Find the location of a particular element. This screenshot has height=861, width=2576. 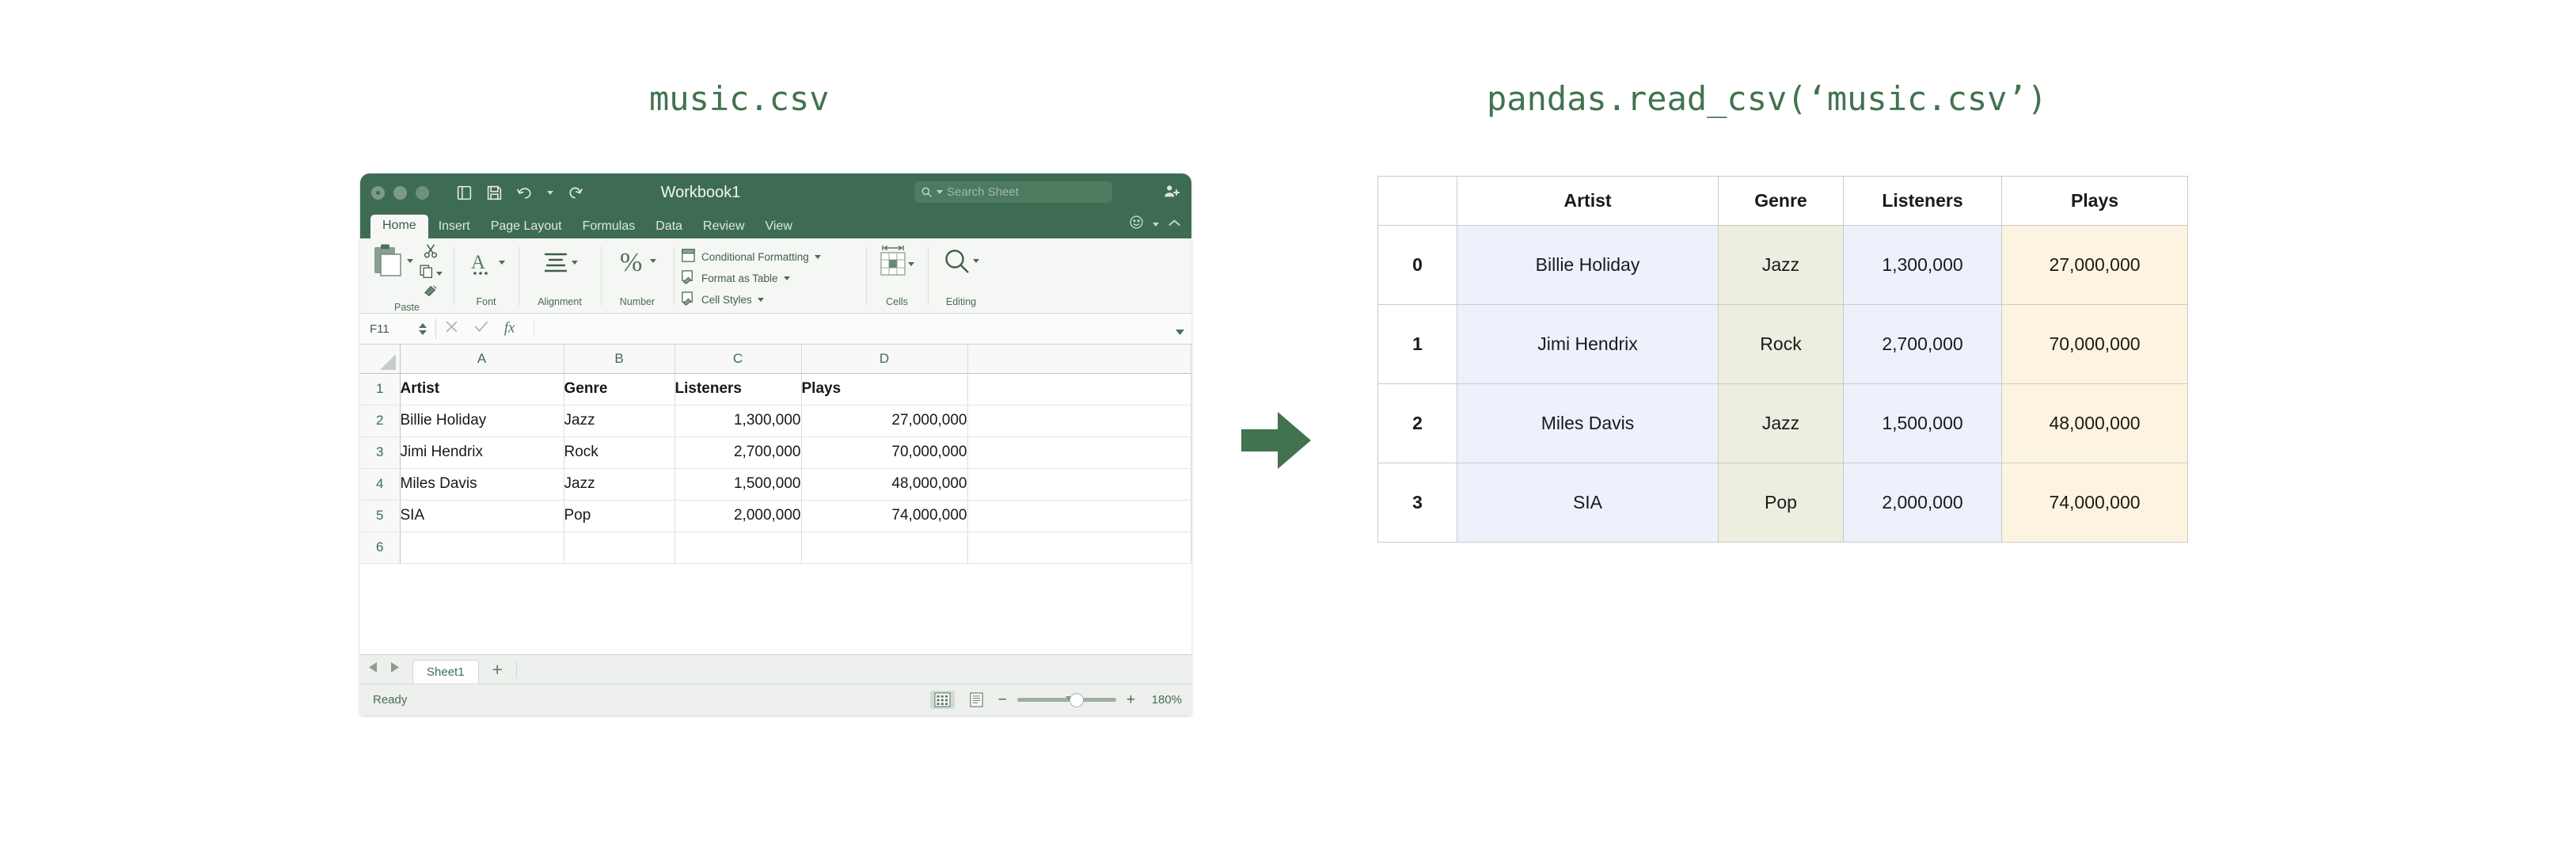

search-input-placeholder: Search Sheet is located at coordinates (983, 192).